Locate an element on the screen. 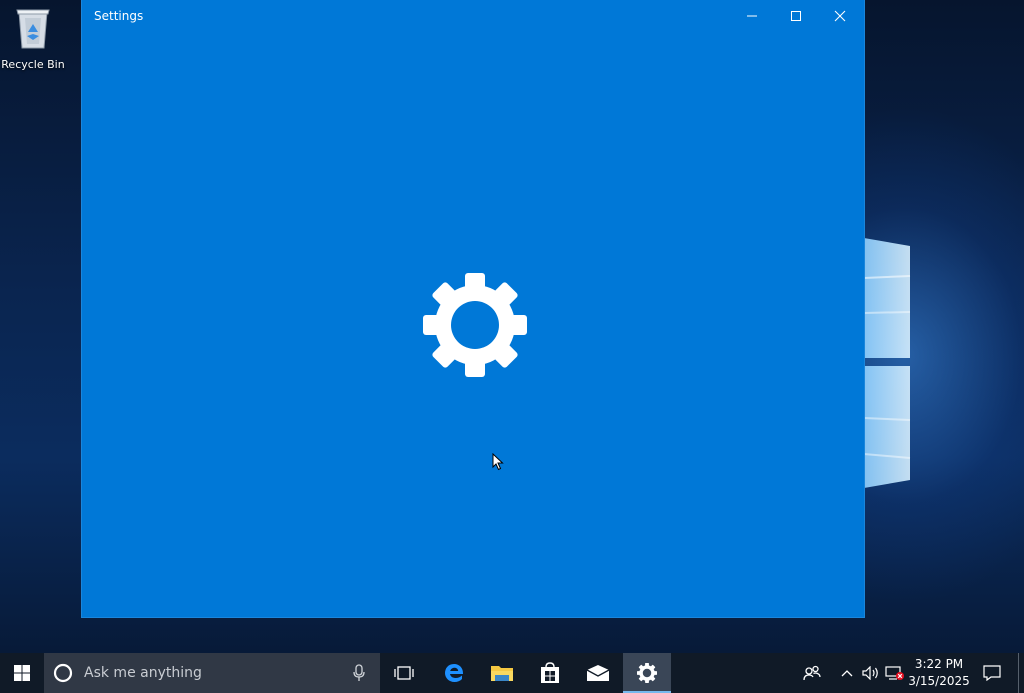 The width and height of the screenshot is (1024, 693). chevron-up-icon is located at coordinates (847, 673).